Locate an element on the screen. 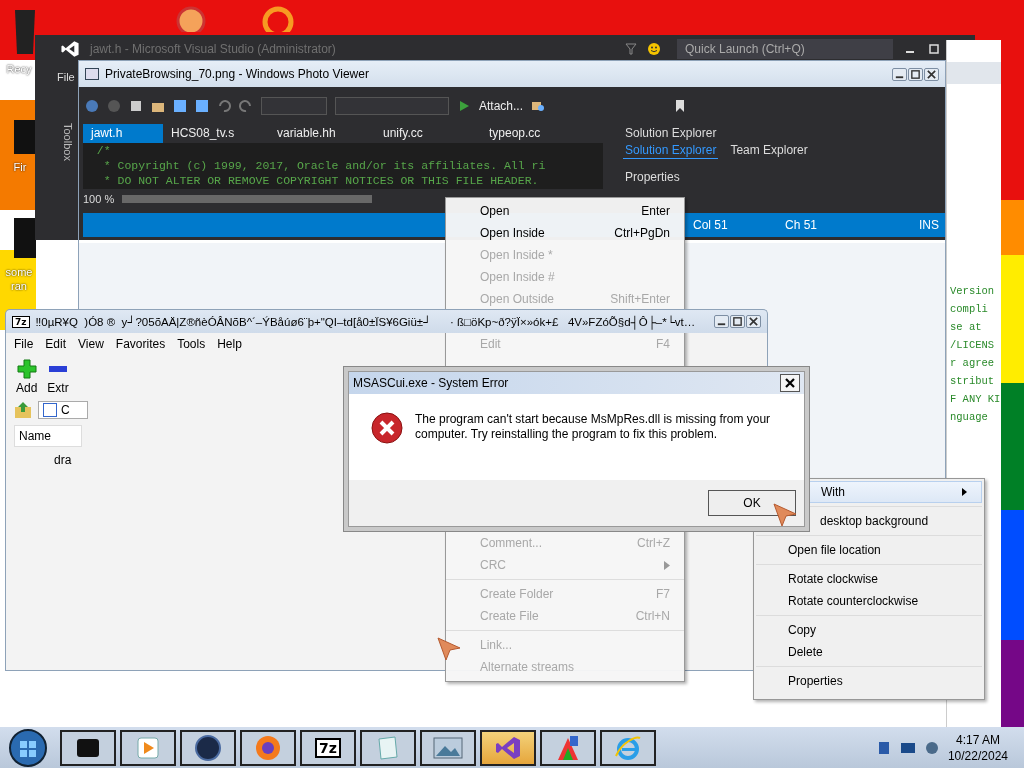 The image size is (1024, 768). menu-item: Edit is located at coordinates (56, 344).